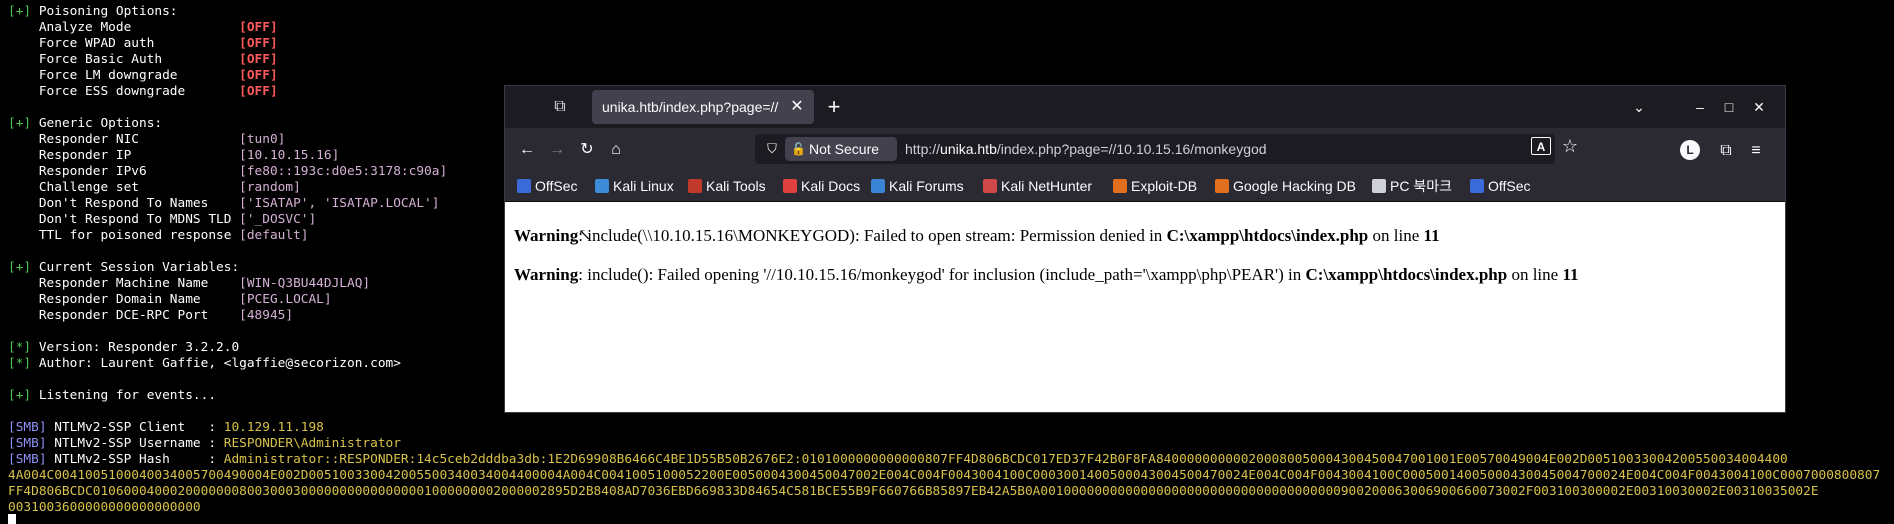  Describe the element at coordinates (27, 459) in the screenshot. I see `terminal-text: [SMB]` at that location.